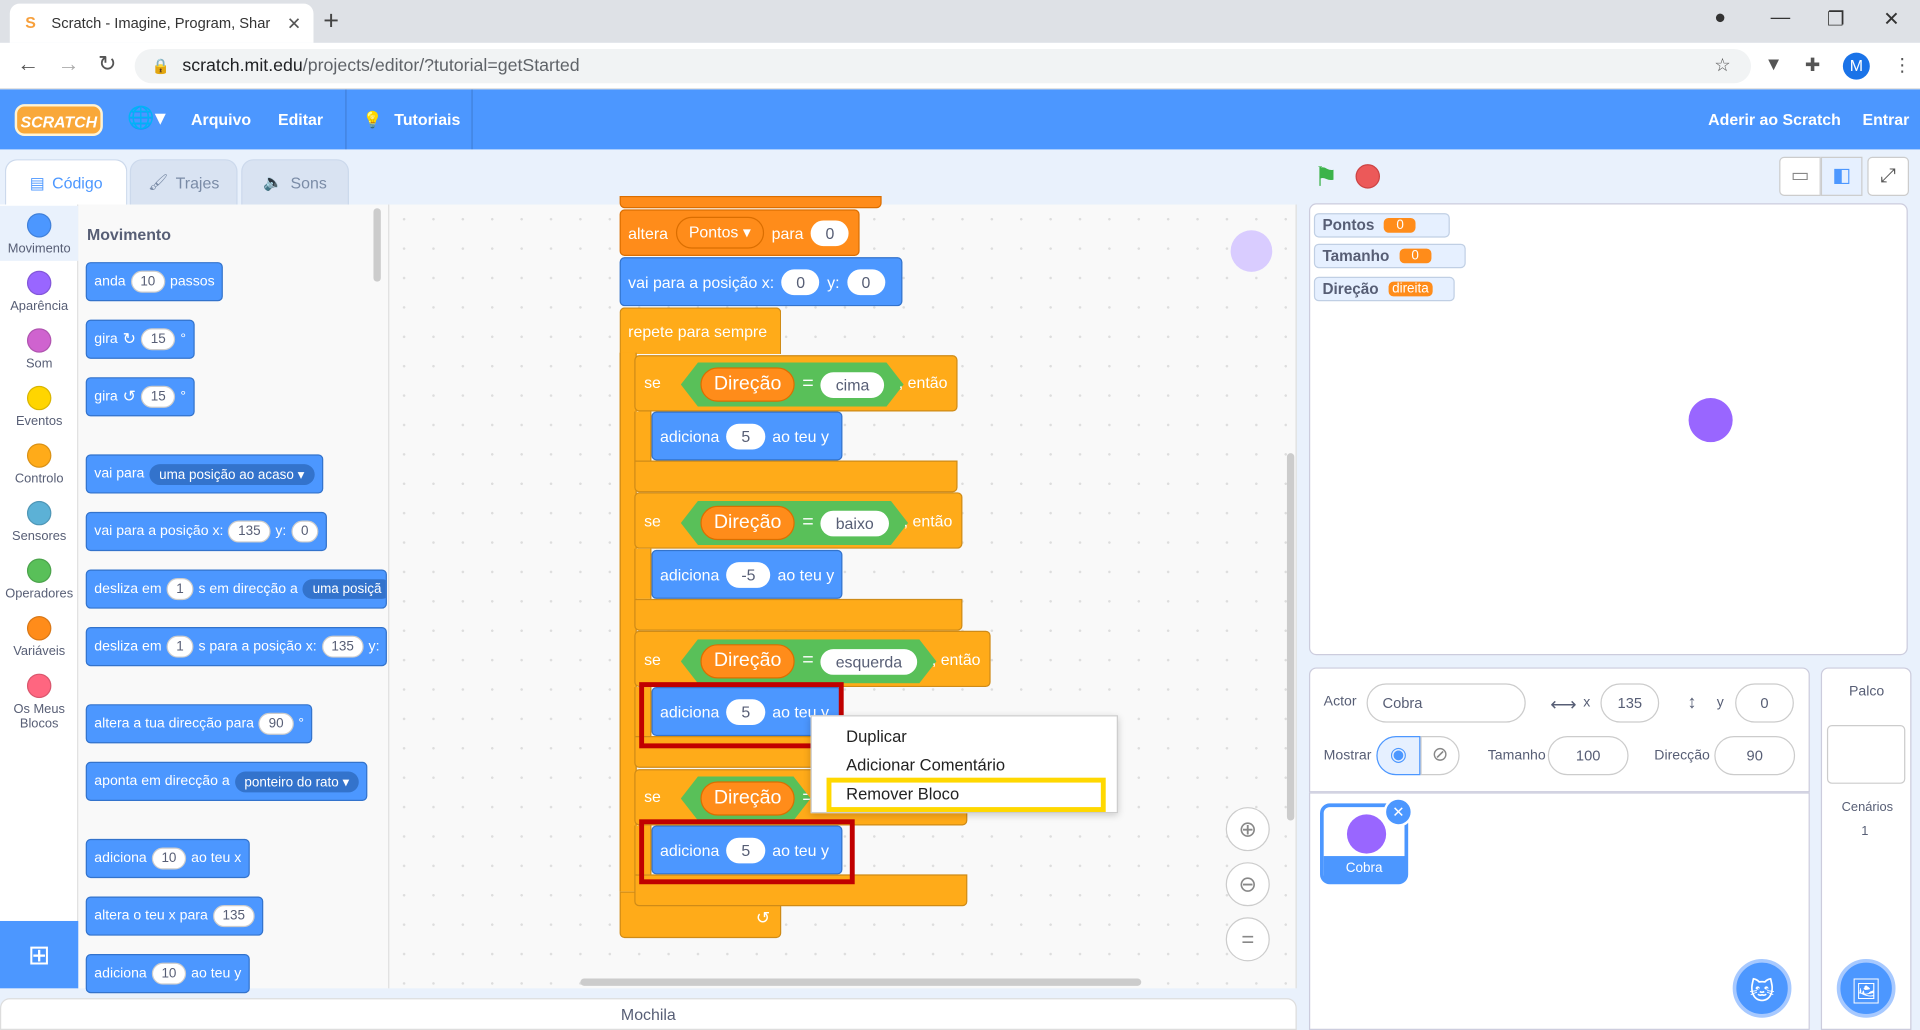  What do you see at coordinates (1800, 176) in the screenshot?
I see `small-stage-icon: ▭` at bounding box center [1800, 176].